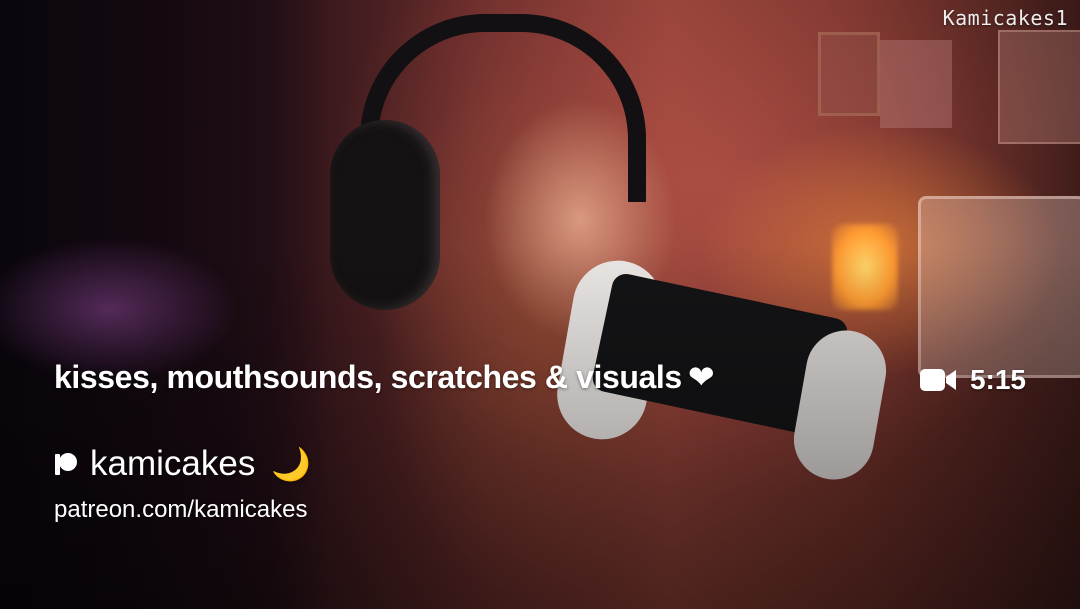 Image resolution: width=1080 pixels, height=609 pixels. I want to click on video-title-text: kisses, mouthsounds, scratches & visuals, so click(368, 377).